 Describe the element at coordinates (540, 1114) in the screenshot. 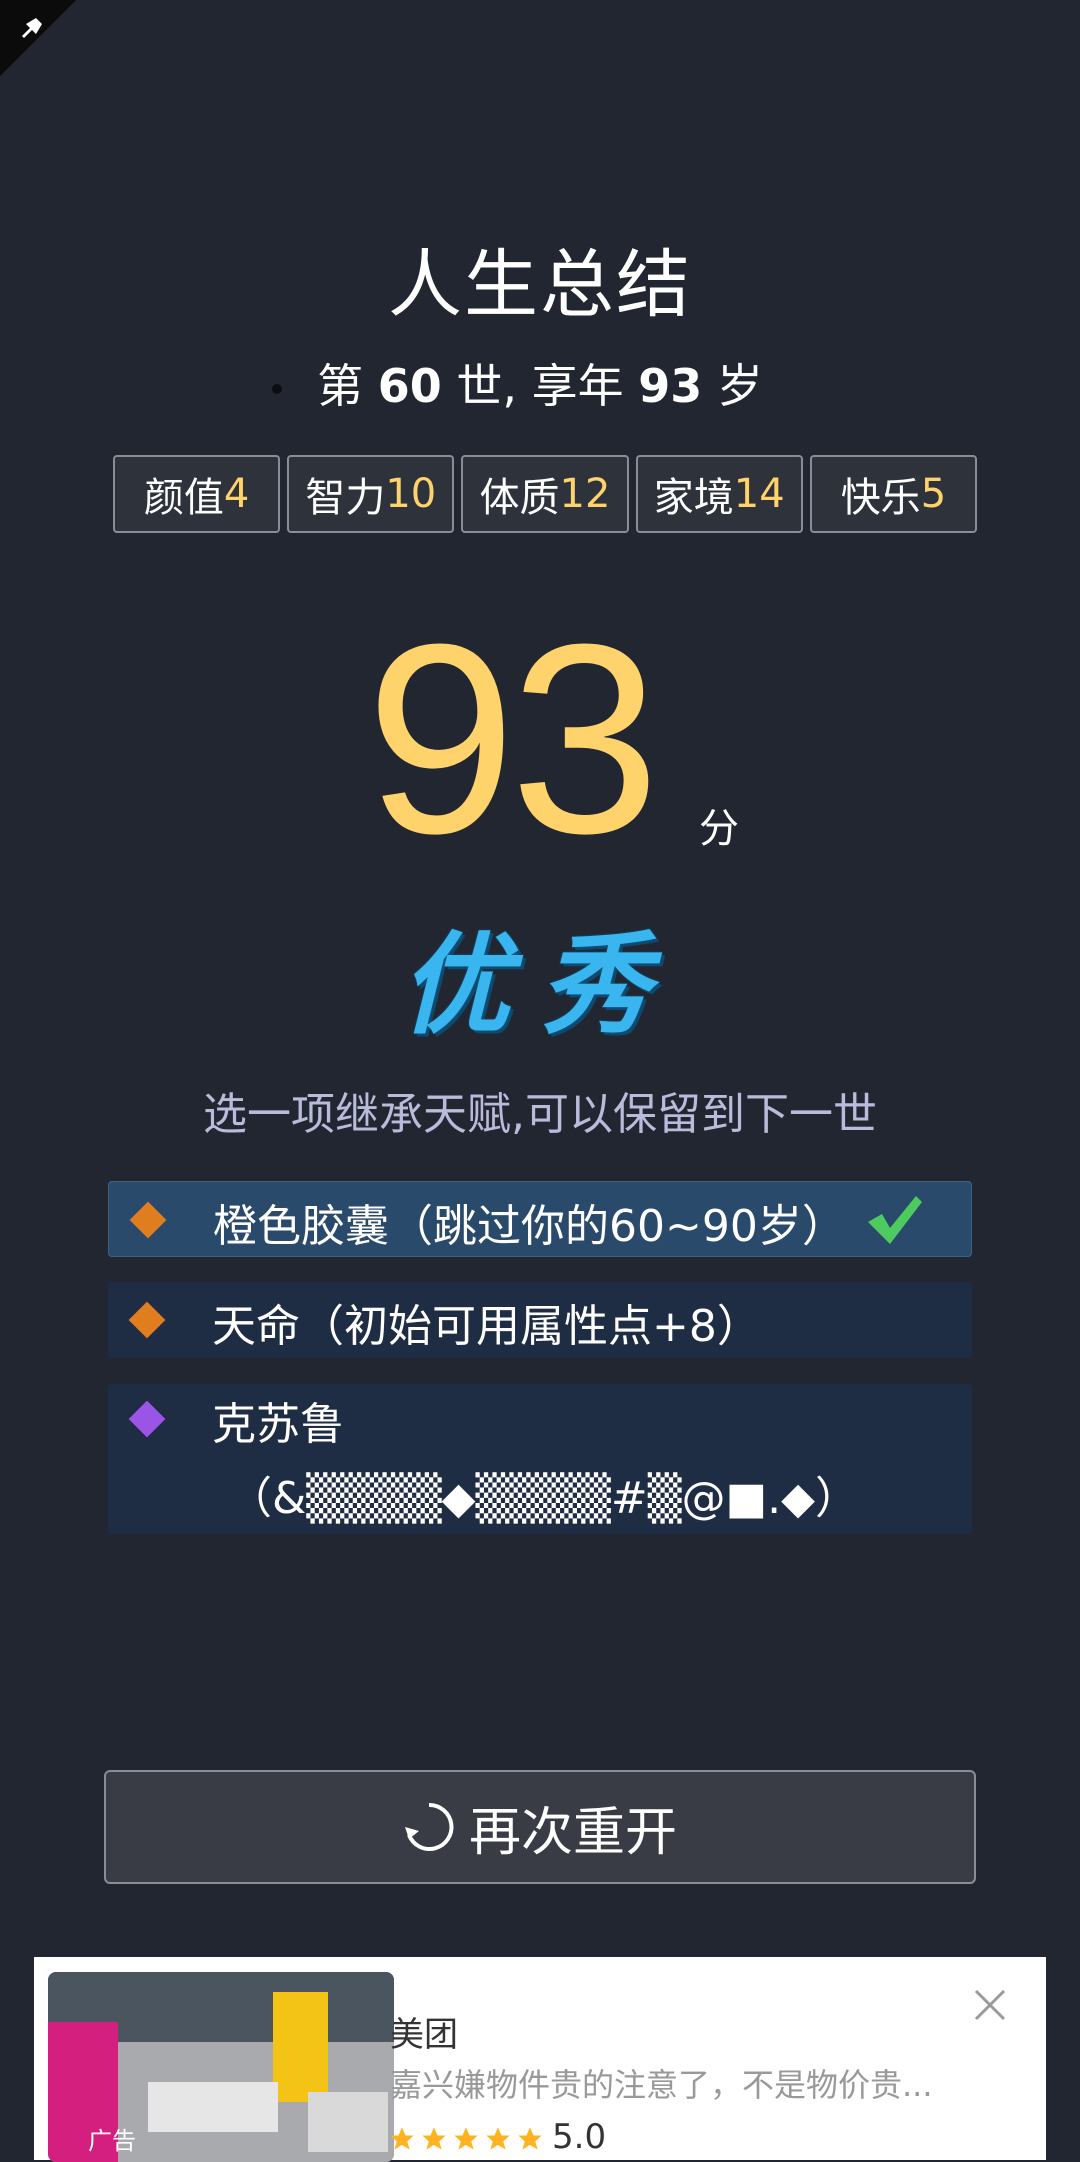

I see `inherit-instruction: 选一项继承天赋,可以保留到下一世` at that location.